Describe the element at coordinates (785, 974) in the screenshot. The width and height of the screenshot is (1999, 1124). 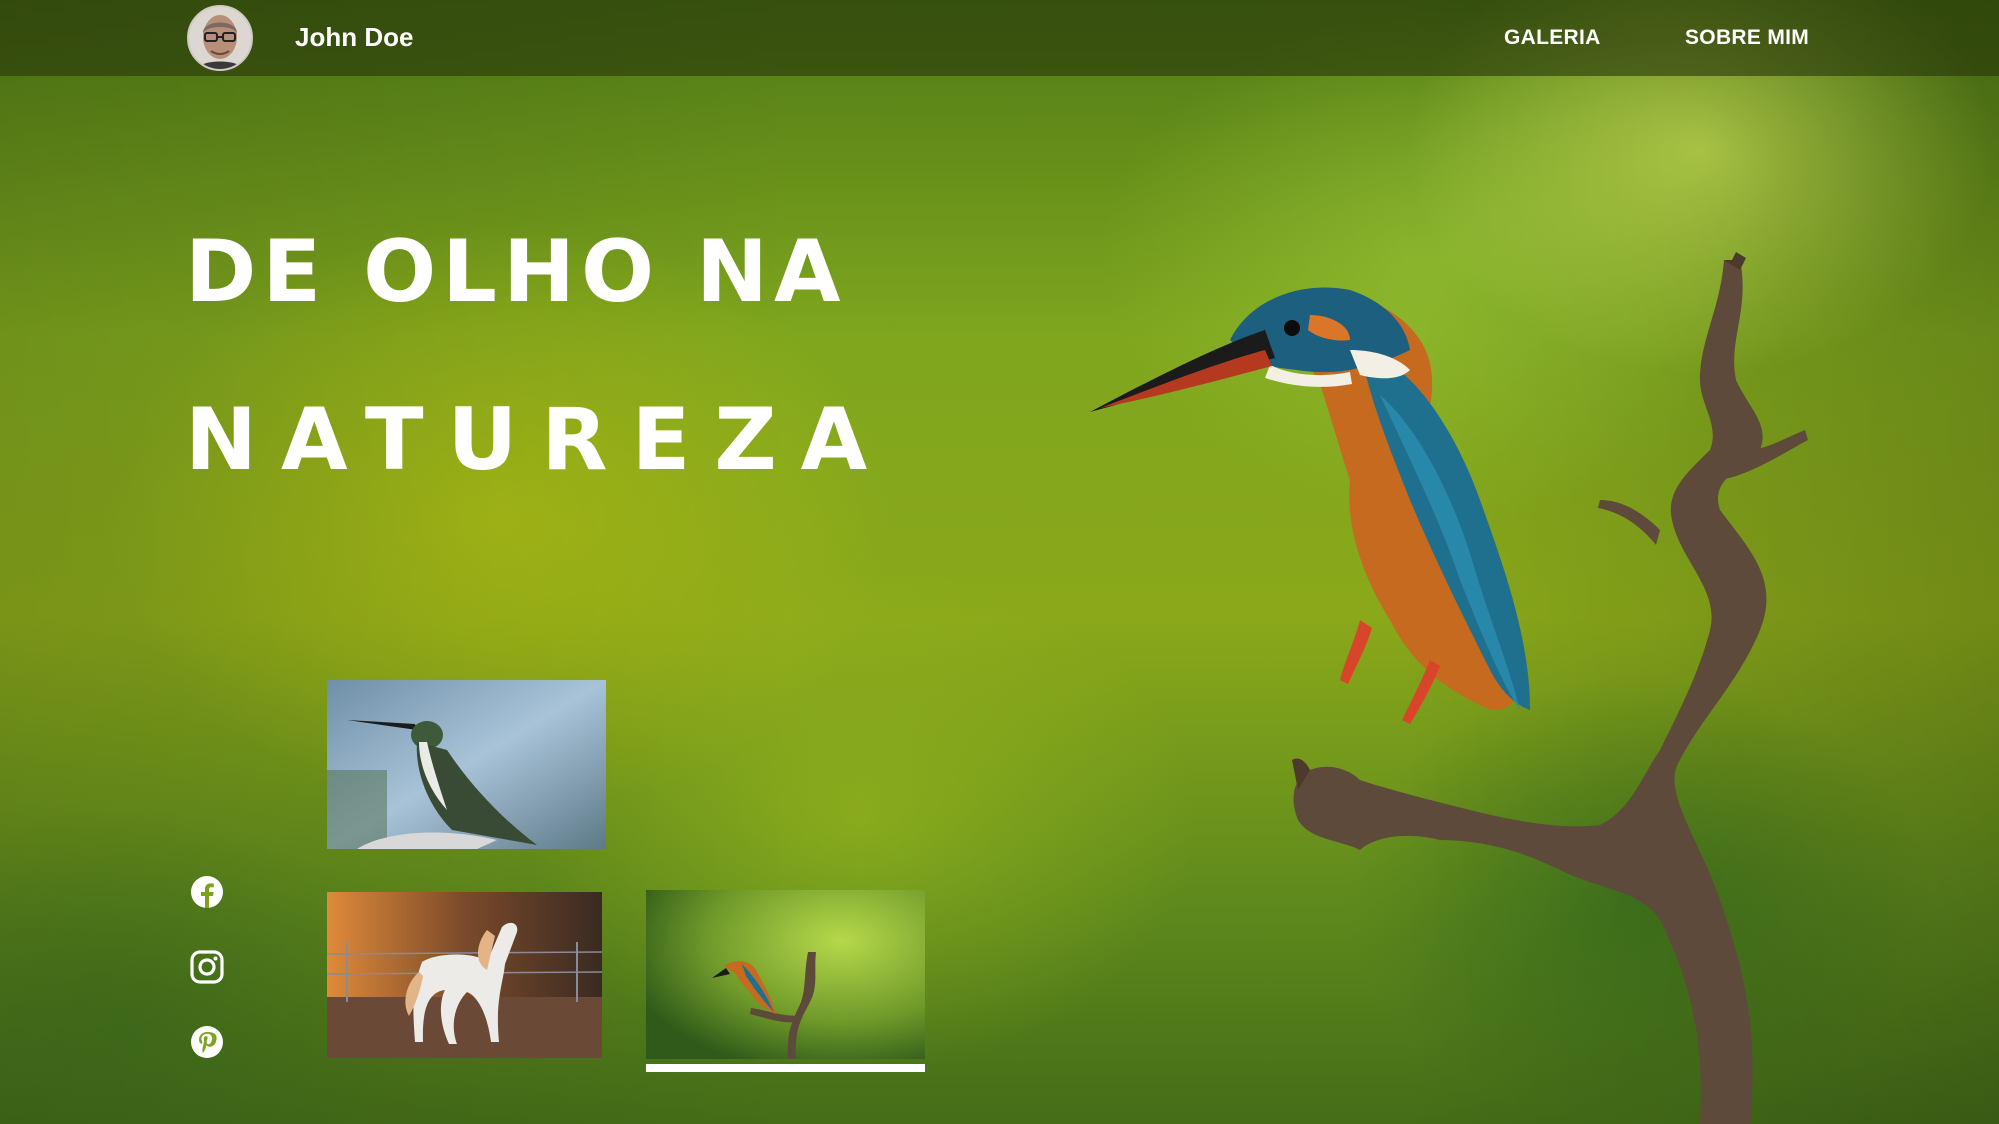
I see `gallery-thumbnail-kingfisher` at that location.